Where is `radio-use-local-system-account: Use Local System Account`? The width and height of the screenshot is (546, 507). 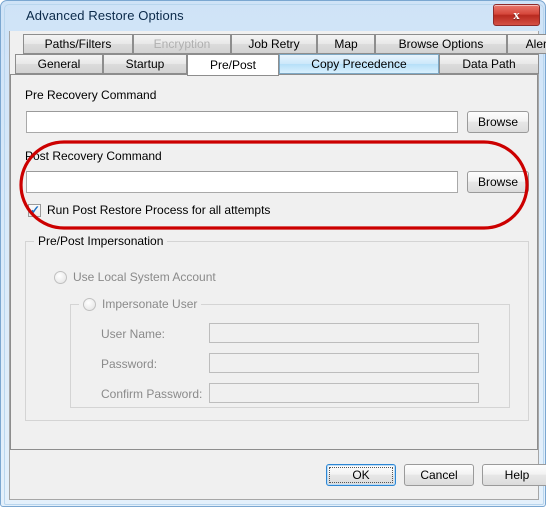 radio-use-local-system-account: Use Local System Account is located at coordinates (135, 277).